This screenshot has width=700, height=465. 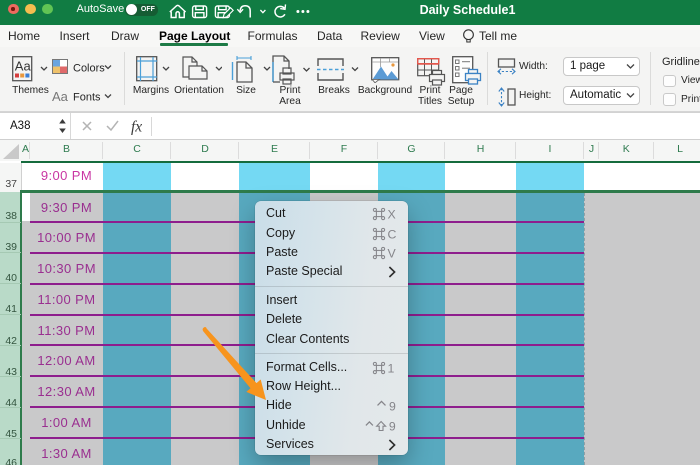 I want to click on svg-text: V, so click(x=391, y=253).